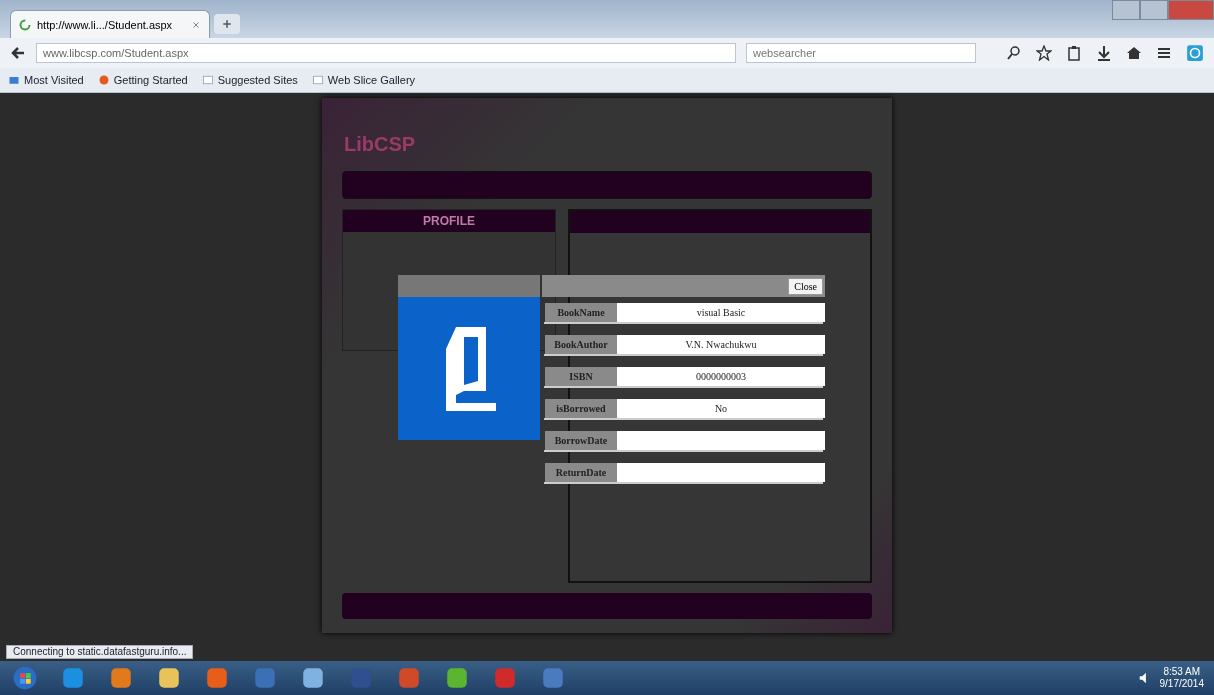 The width and height of the screenshot is (1214, 695). What do you see at coordinates (581, 312) in the screenshot?
I see `field-label: BookName` at bounding box center [581, 312].